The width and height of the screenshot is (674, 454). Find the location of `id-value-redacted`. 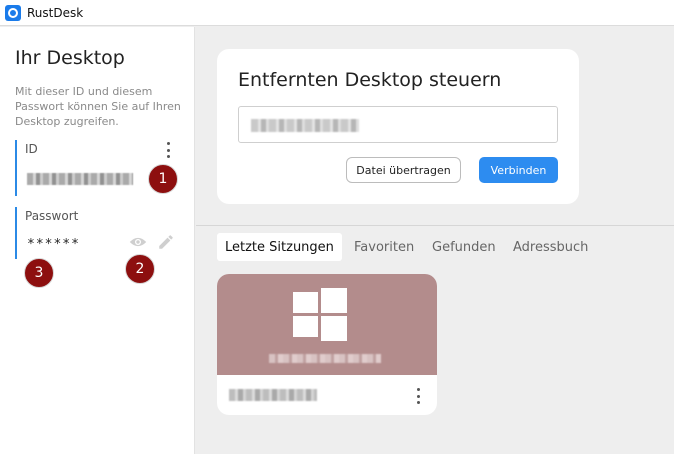

id-value-redacted is located at coordinates (80, 179).